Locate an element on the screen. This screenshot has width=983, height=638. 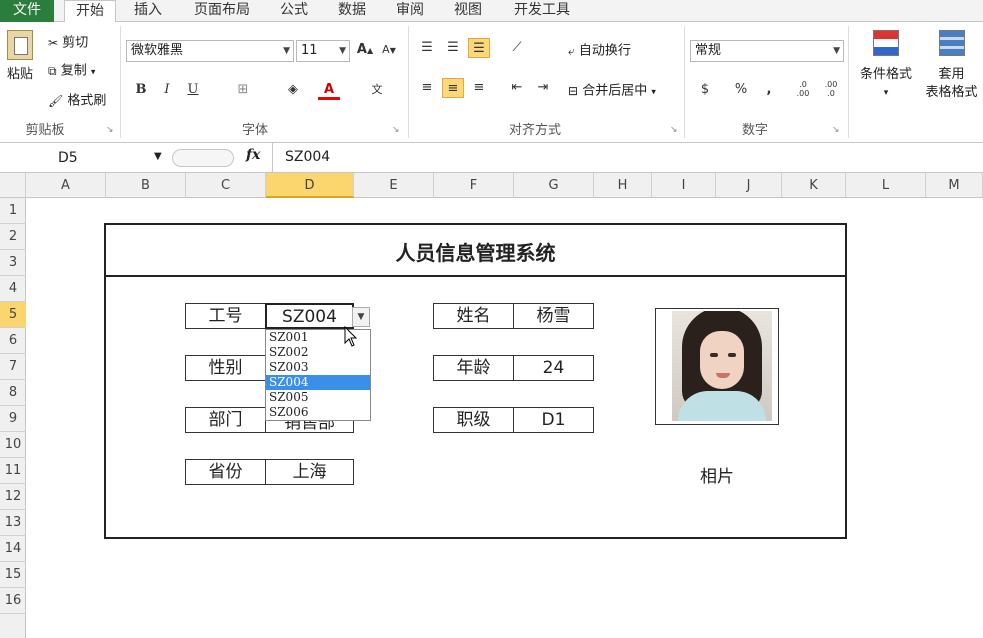
clipboard-launcher-icon: ↘ is located at coordinates (110, 130).